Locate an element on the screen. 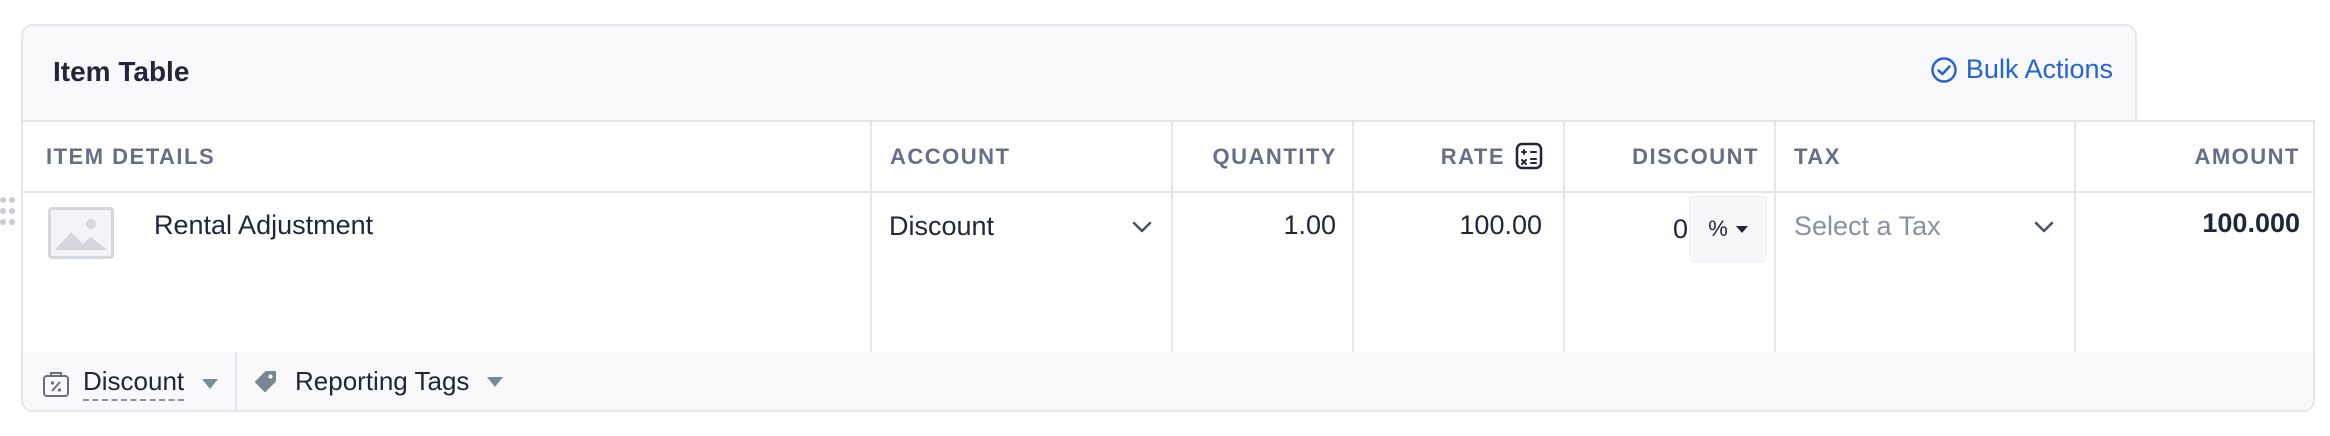 The height and width of the screenshot is (436, 2330). quantity-input: 1.00 is located at coordinates (1253, 225).